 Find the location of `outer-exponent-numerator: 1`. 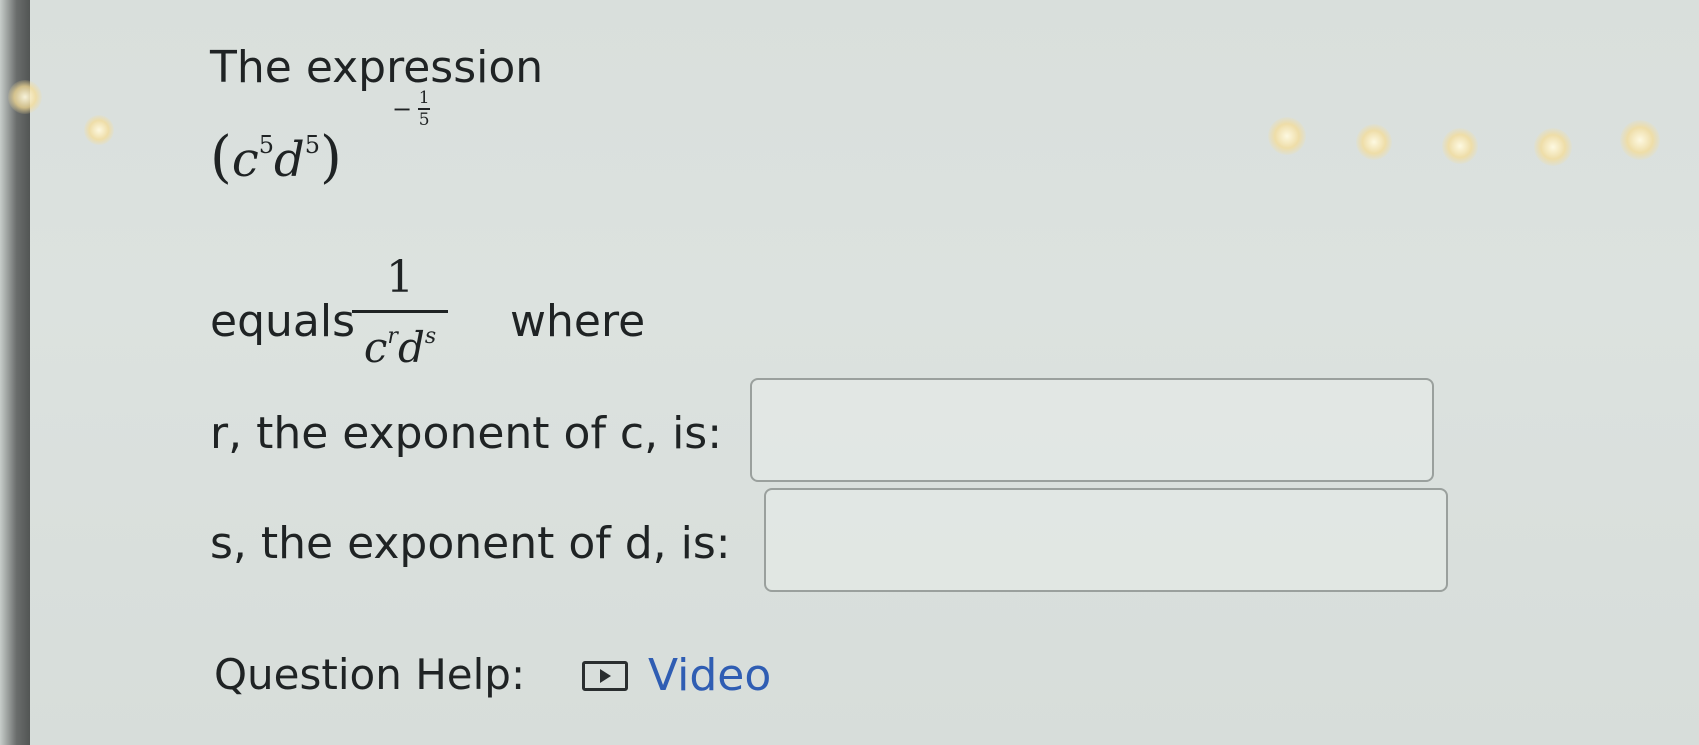

outer-exponent-numerator: 1 is located at coordinates (424, 98).